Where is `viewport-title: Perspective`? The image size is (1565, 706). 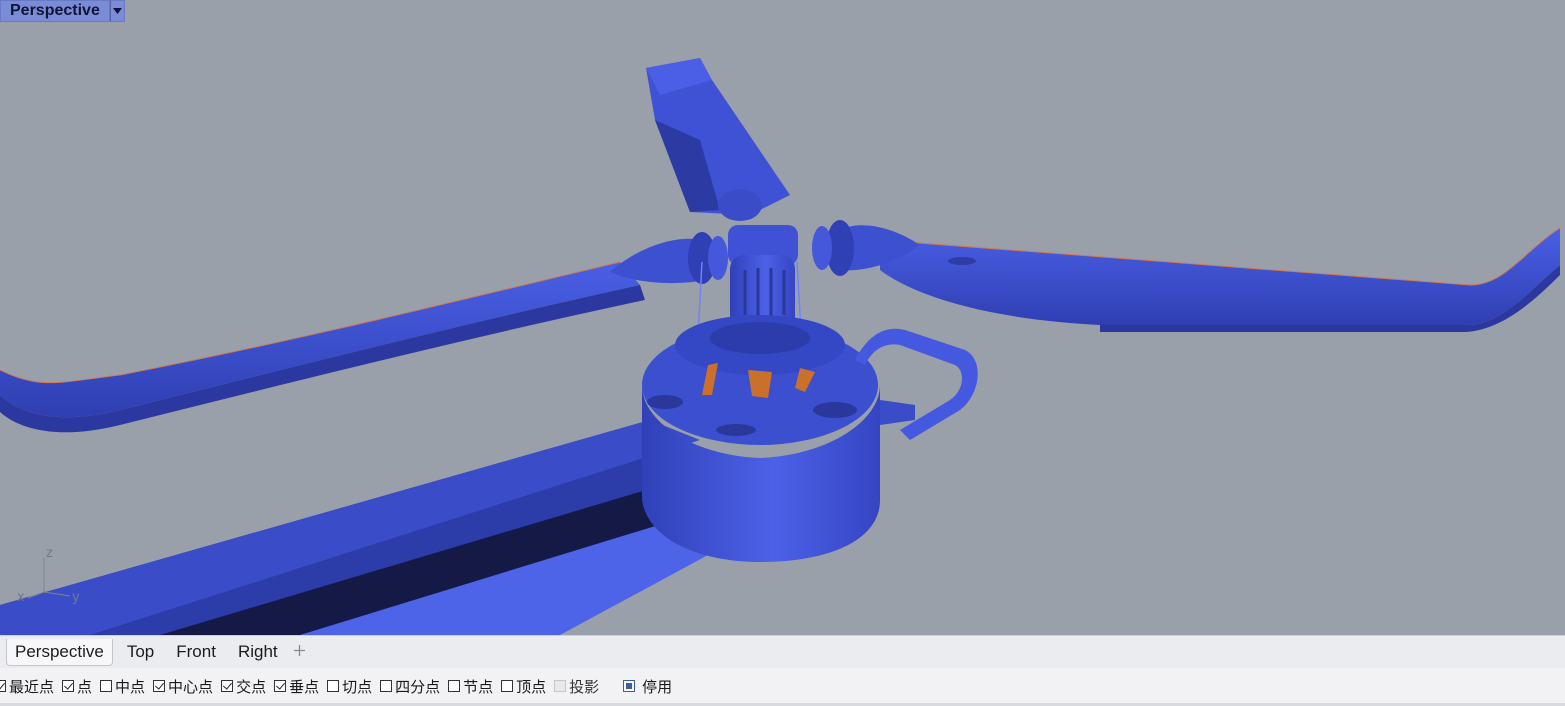
viewport-title: Perspective is located at coordinates (55, 11).